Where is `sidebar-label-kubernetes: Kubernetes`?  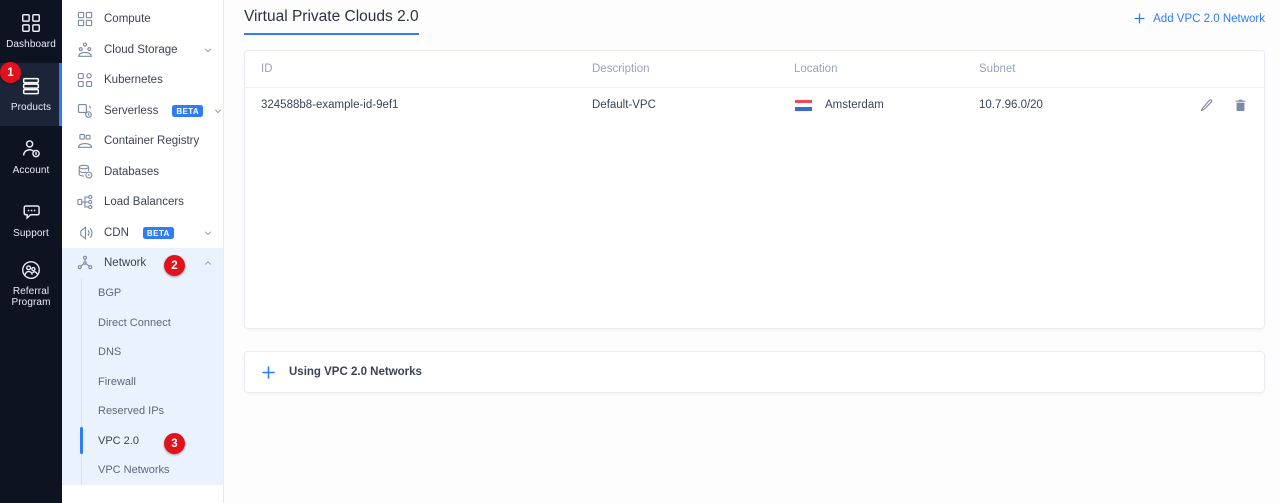 sidebar-label-kubernetes: Kubernetes is located at coordinates (133, 80).